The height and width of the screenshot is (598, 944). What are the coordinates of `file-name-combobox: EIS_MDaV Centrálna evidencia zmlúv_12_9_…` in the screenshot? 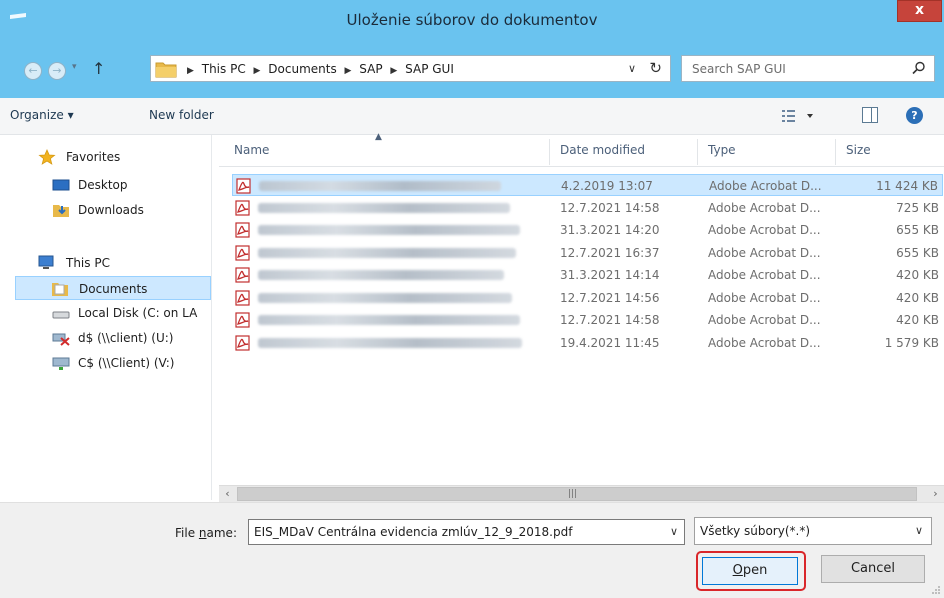 It's located at (466, 532).